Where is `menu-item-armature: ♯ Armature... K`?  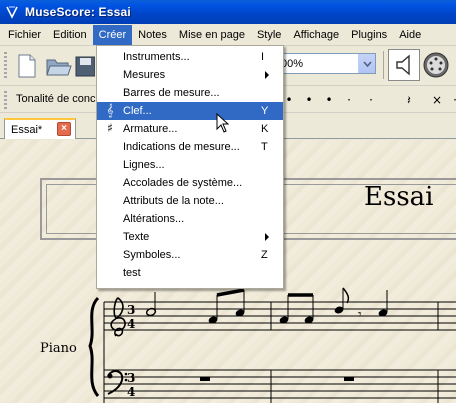
menu-item-armature: ♯ Armature... K is located at coordinates (190, 129).